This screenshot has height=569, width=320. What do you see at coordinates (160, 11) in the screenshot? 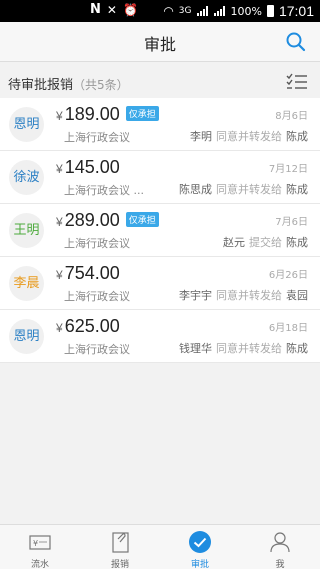
I see `status-bar: N ✕ ⏰ ◠ 3G 100% 17:01` at bounding box center [160, 11].